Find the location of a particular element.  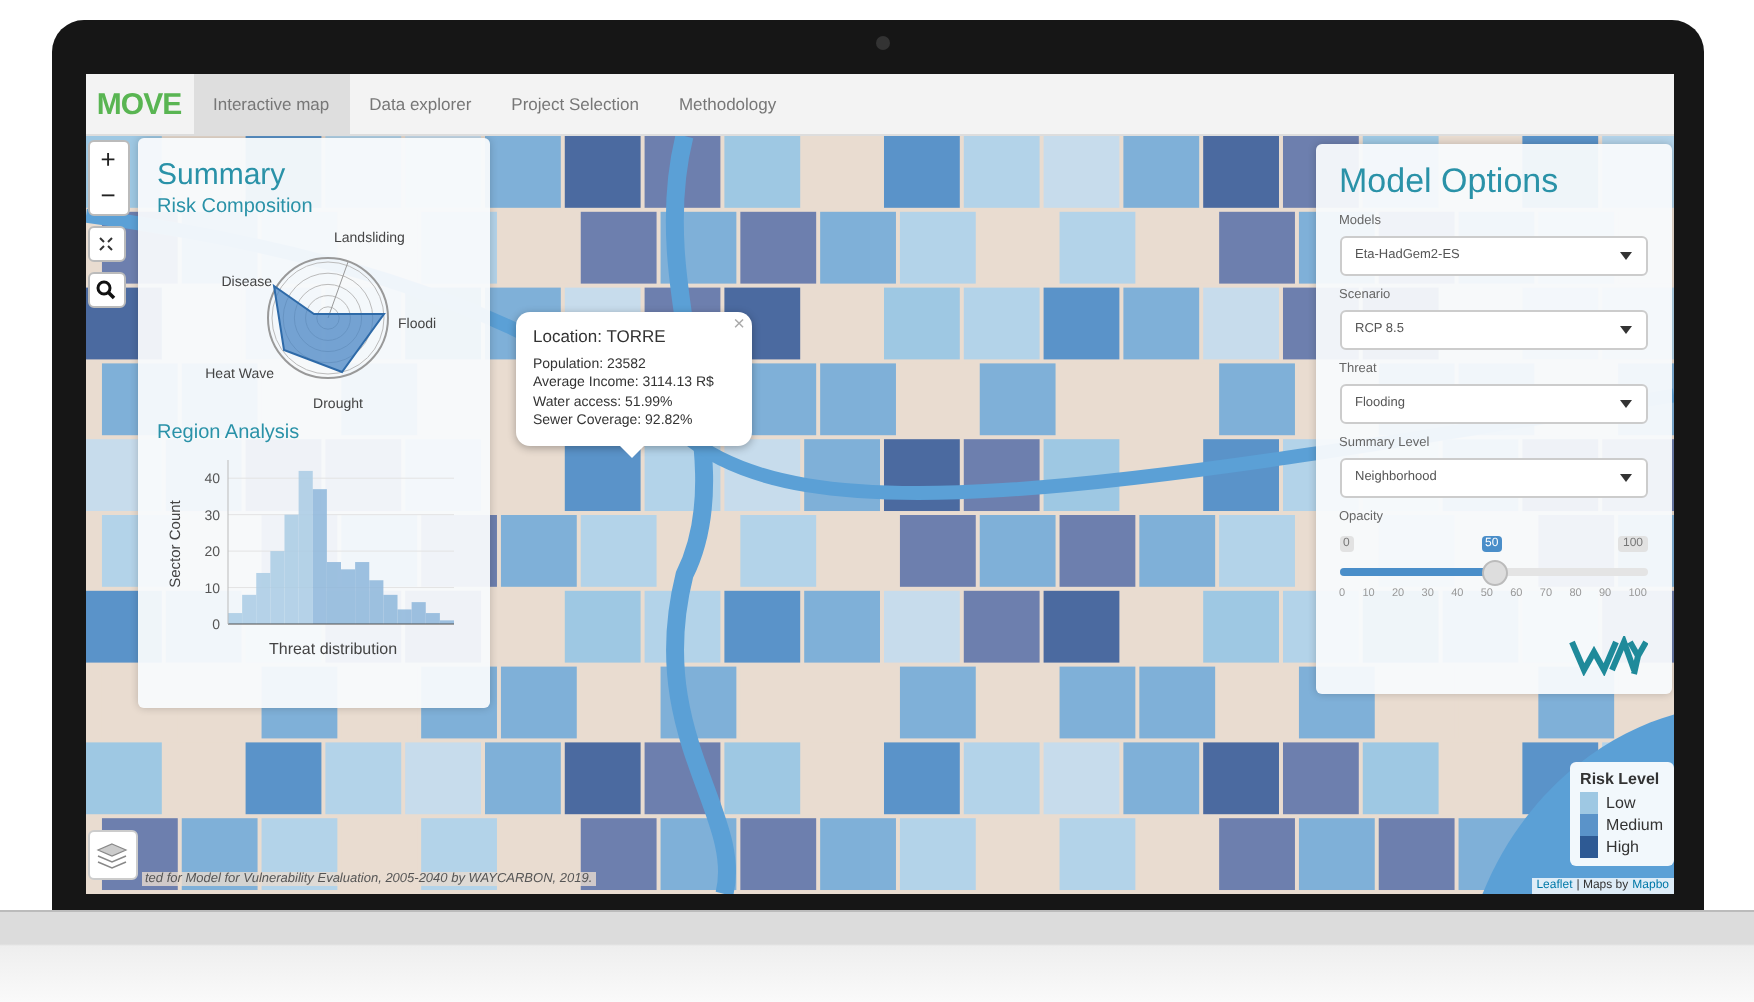

popup-title: Location: TORRE is located at coordinates (600, 336).